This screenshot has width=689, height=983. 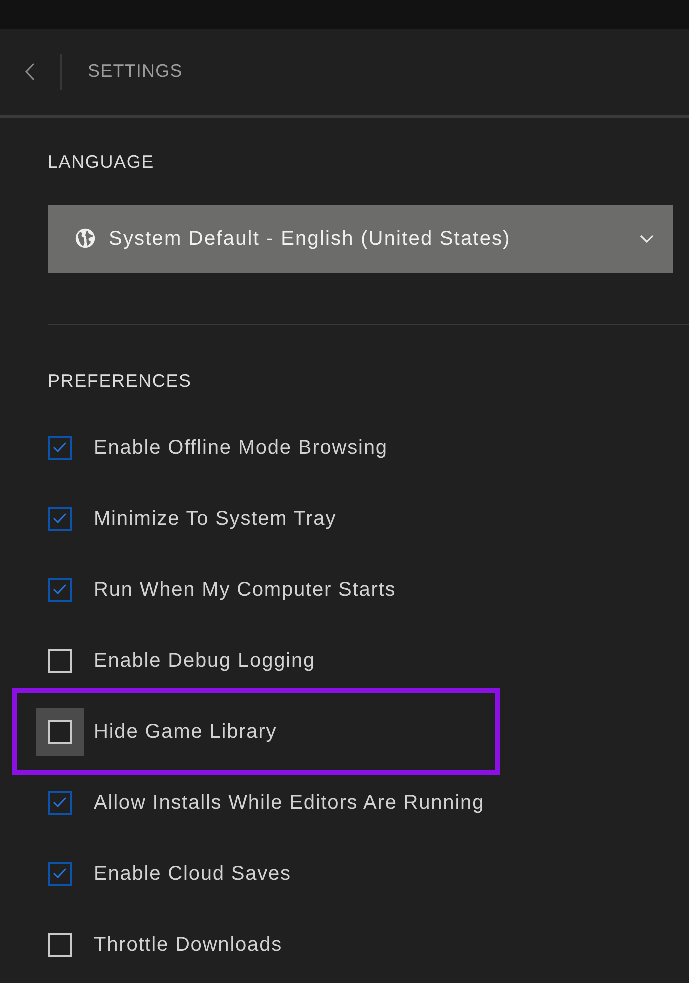 What do you see at coordinates (215, 518) in the screenshot?
I see `checkbox-label: Minimize To System Tray` at bounding box center [215, 518].